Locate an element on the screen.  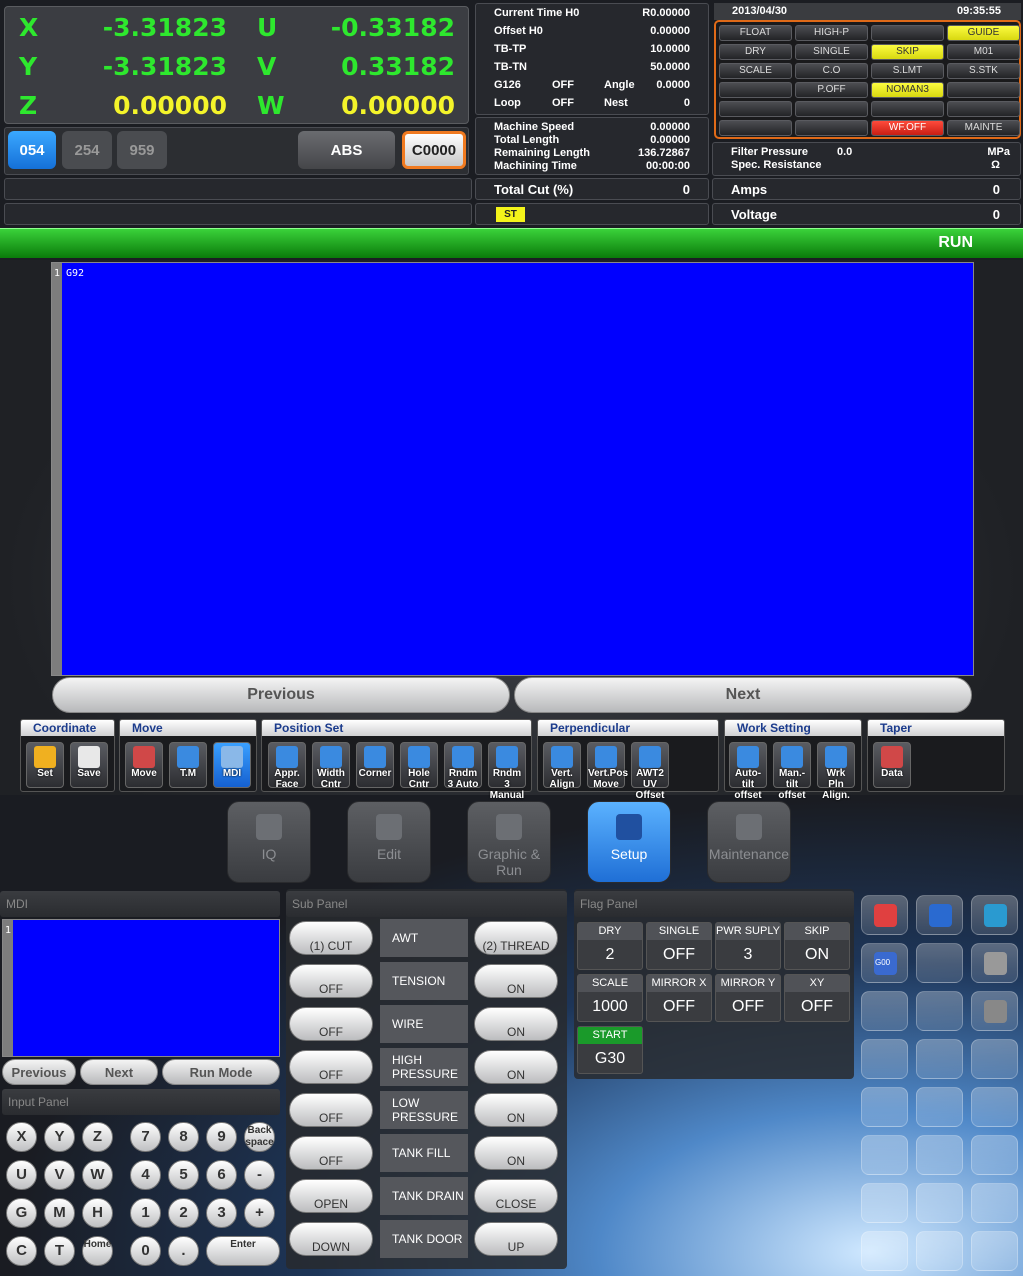
coord-054-button: 054 is located at coordinates (32, 150).